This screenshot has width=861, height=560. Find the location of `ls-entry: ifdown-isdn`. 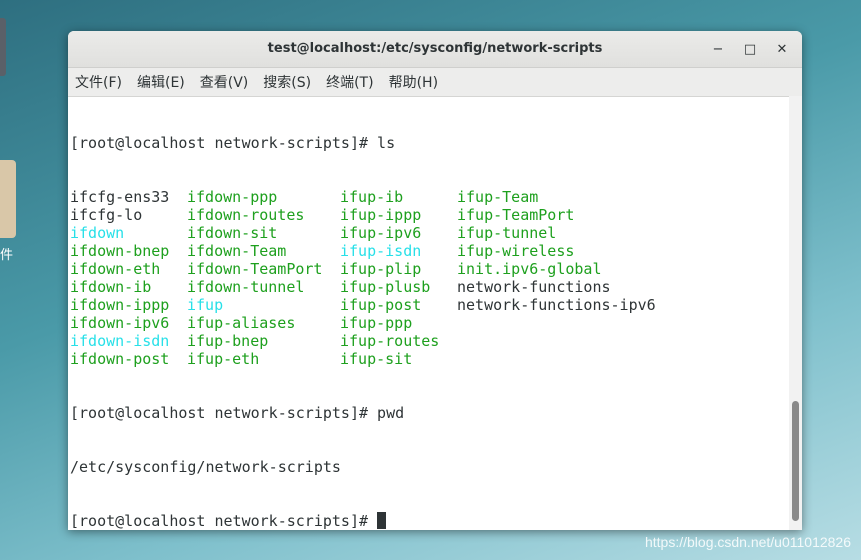

ls-entry: ifdown-isdn is located at coordinates (120, 341).